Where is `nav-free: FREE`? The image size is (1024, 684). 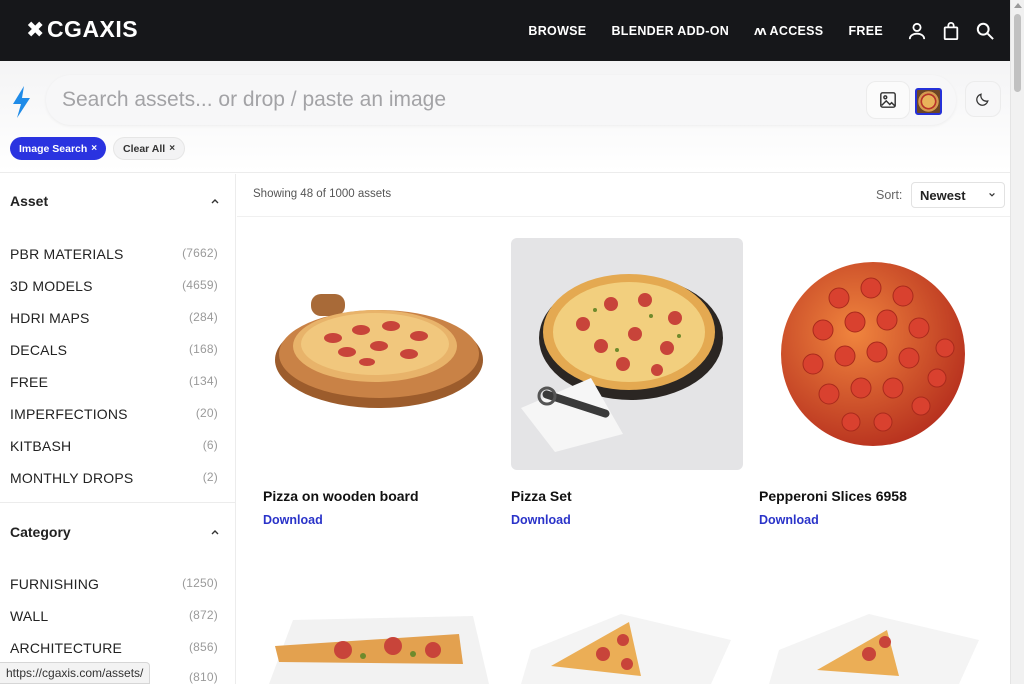
nav-free: FREE is located at coordinates (865, 31).